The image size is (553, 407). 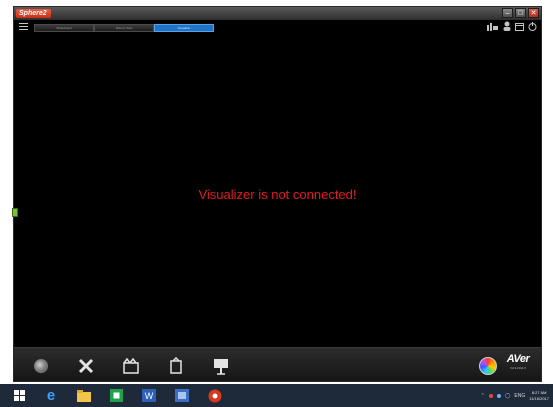 I want to click on app-logo: Sphere2, so click(x=33, y=13).